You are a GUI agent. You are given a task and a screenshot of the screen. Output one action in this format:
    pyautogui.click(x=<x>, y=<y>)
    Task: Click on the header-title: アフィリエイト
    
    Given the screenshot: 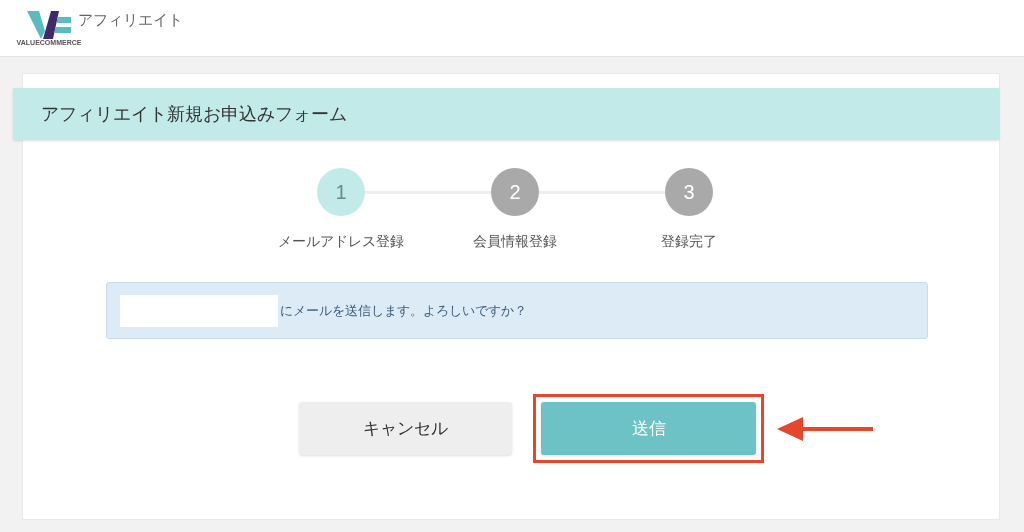 What is the action you would take?
    pyautogui.click(x=130, y=19)
    